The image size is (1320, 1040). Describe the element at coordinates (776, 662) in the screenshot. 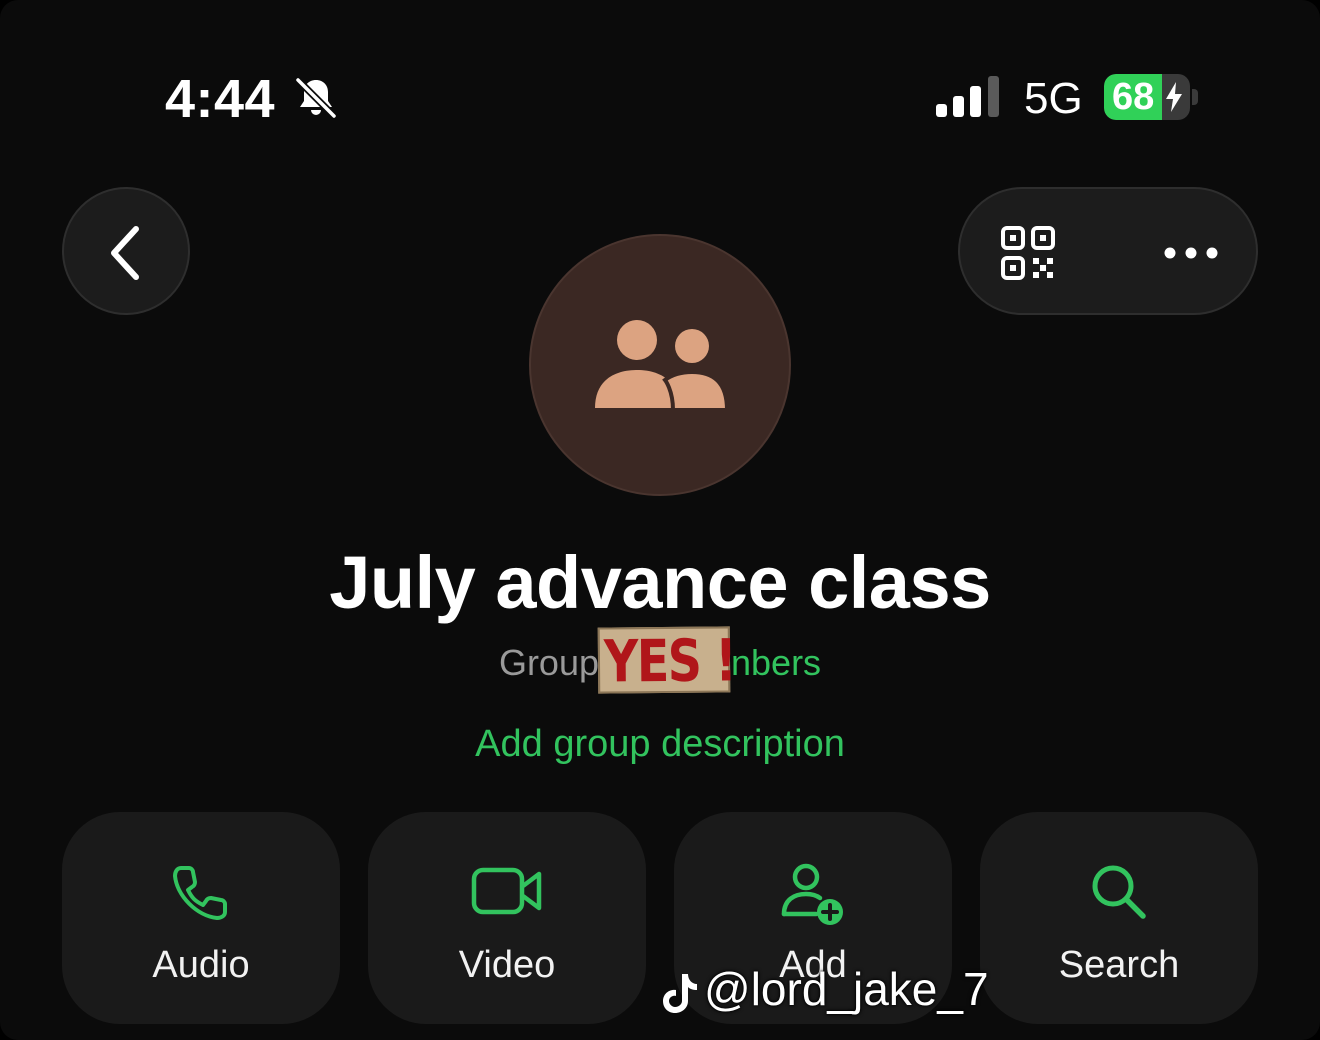

I see `subtitle-members: nbers` at that location.